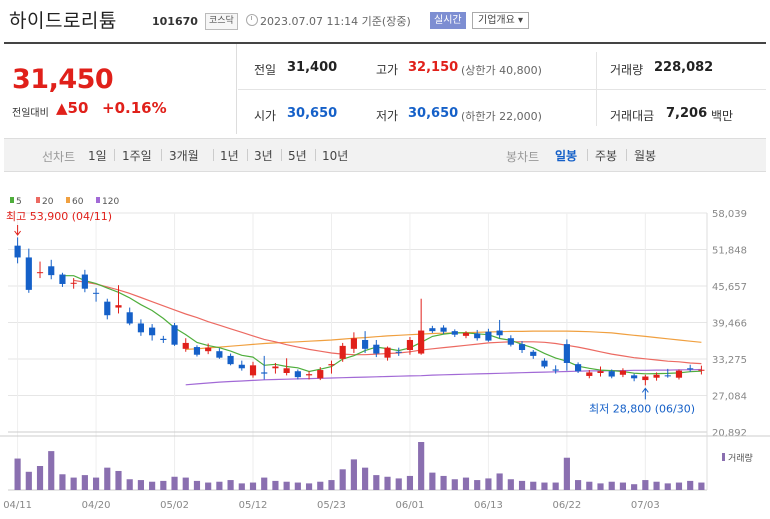 This screenshot has height=519, width=770. What do you see at coordinates (137, 155) in the screenshot?
I see `tab-1week: 1주일` at bounding box center [137, 155].